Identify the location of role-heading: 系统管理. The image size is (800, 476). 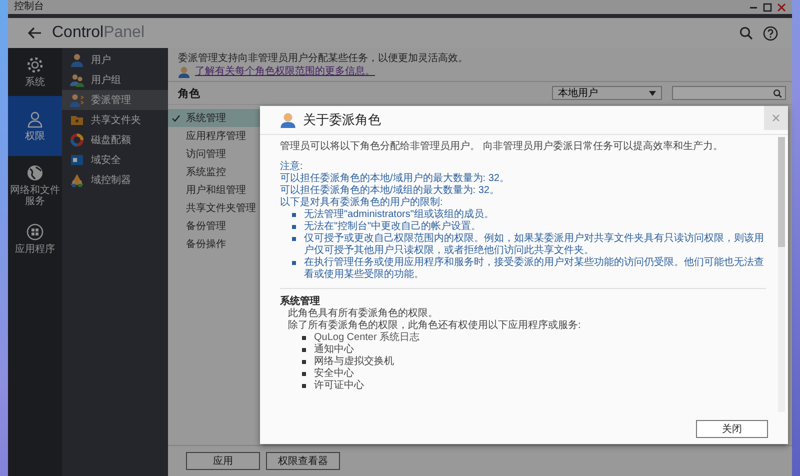
(300, 302).